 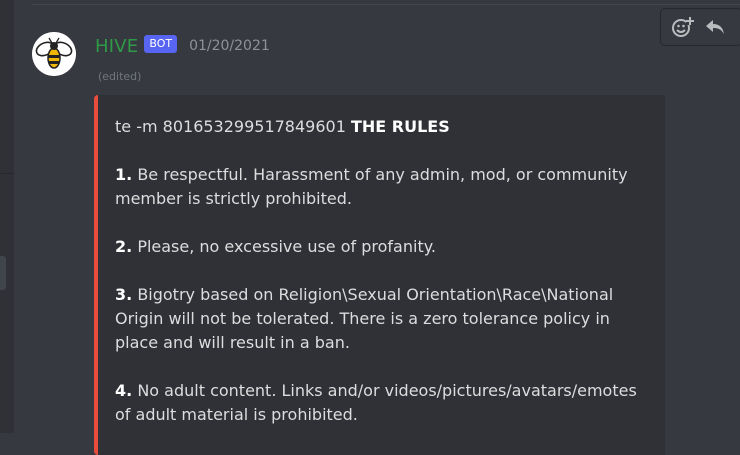 What do you see at coordinates (124, 174) in the screenshot?
I see `rule-number: 1.` at bounding box center [124, 174].